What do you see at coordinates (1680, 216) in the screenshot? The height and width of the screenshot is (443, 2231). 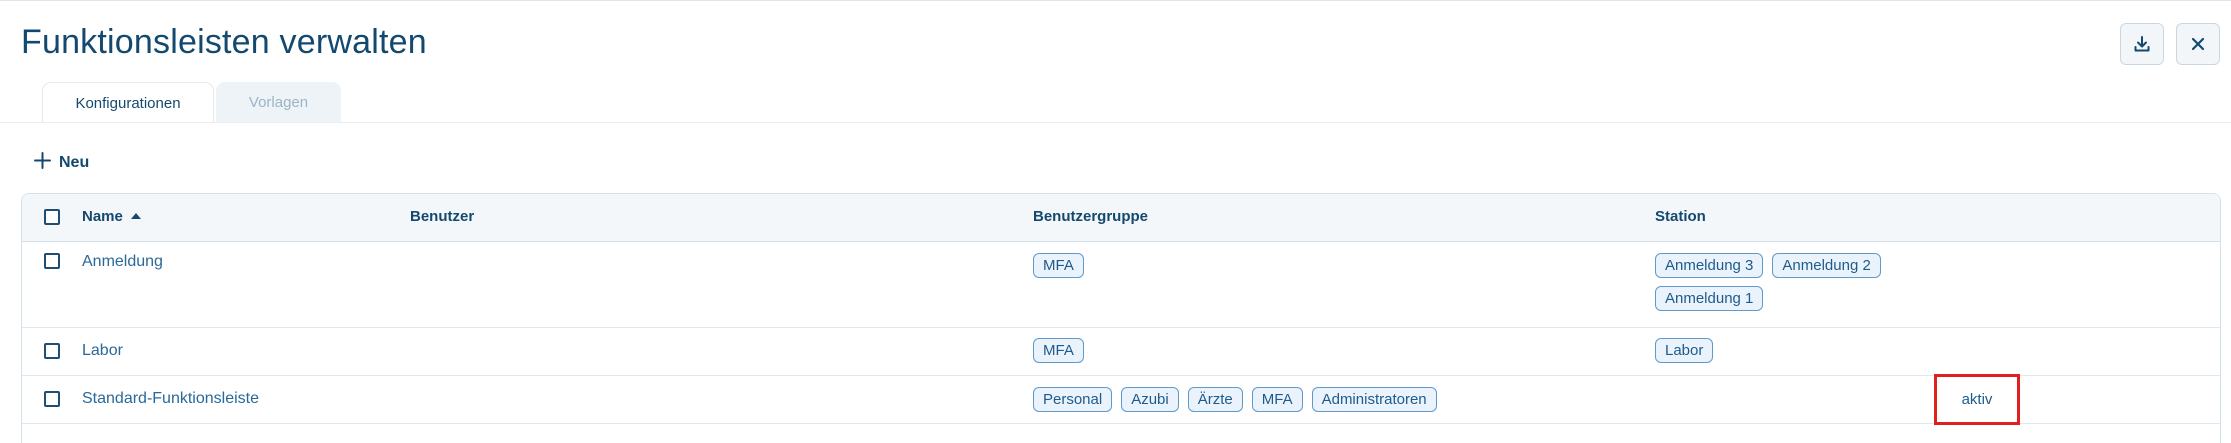 I see `column-header-station: Station` at bounding box center [1680, 216].